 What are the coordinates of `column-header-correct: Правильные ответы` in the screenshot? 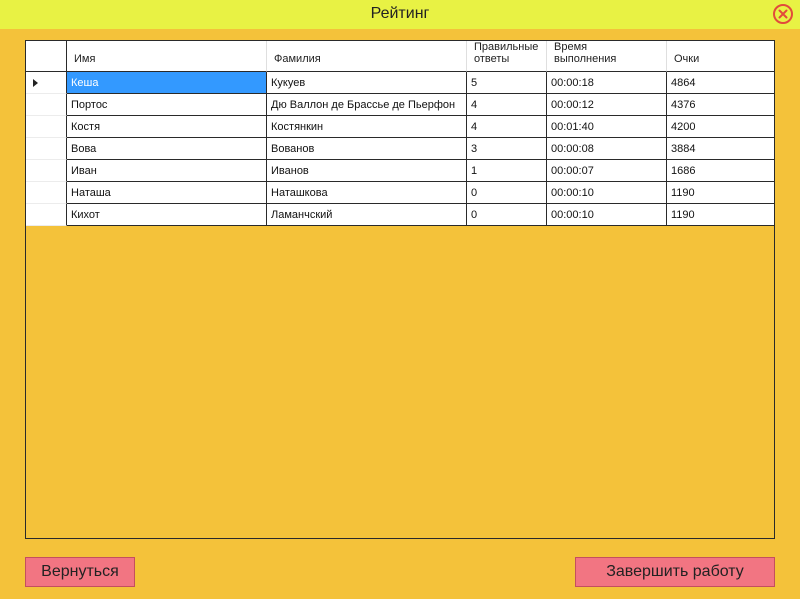 It's located at (507, 56).